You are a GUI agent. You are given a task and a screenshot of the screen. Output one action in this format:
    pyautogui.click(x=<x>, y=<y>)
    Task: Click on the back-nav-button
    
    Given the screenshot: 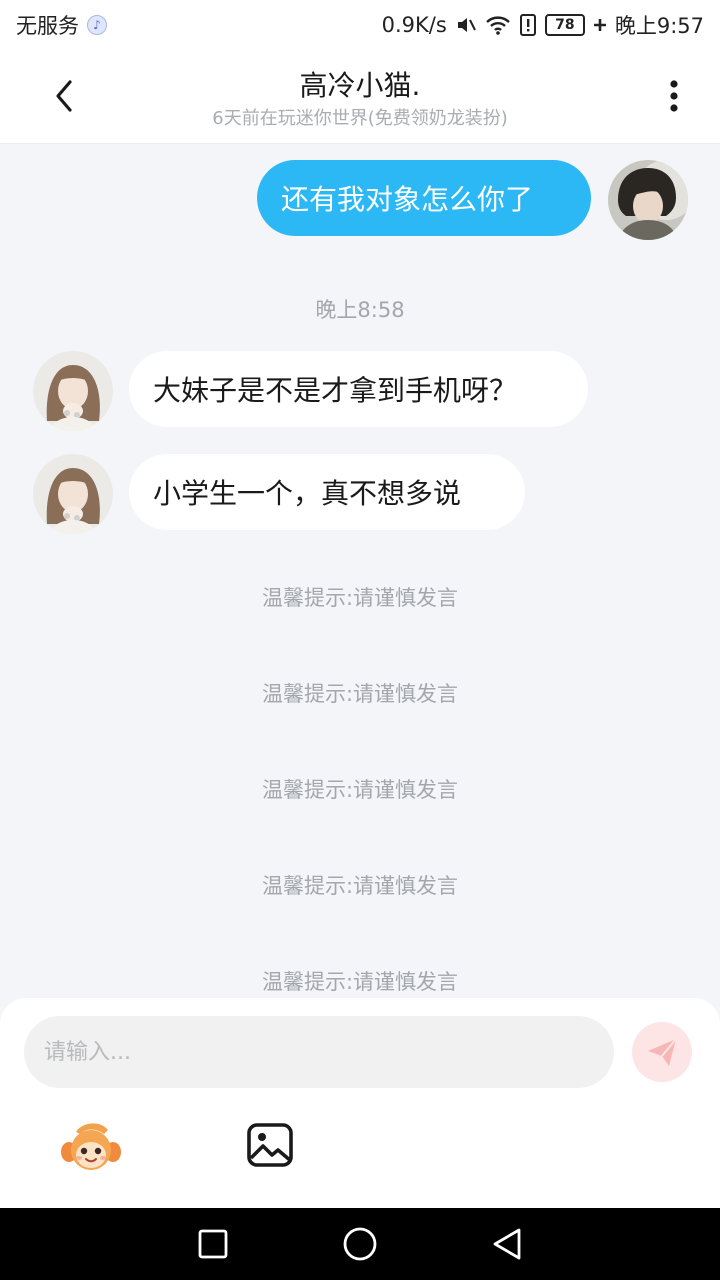 What is the action you would take?
    pyautogui.click(x=507, y=1244)
    